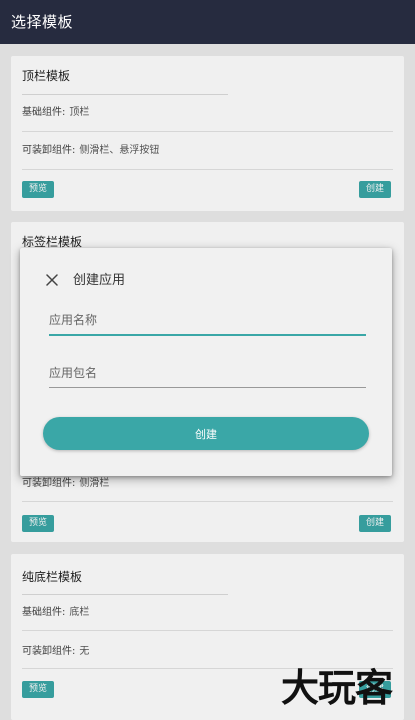 This screenshot has width=415, height=720. What do you see at coordinates (206, 433) in the screenshot?
I see `dialog-create-button: 创建` at bounding box center [206, 433].